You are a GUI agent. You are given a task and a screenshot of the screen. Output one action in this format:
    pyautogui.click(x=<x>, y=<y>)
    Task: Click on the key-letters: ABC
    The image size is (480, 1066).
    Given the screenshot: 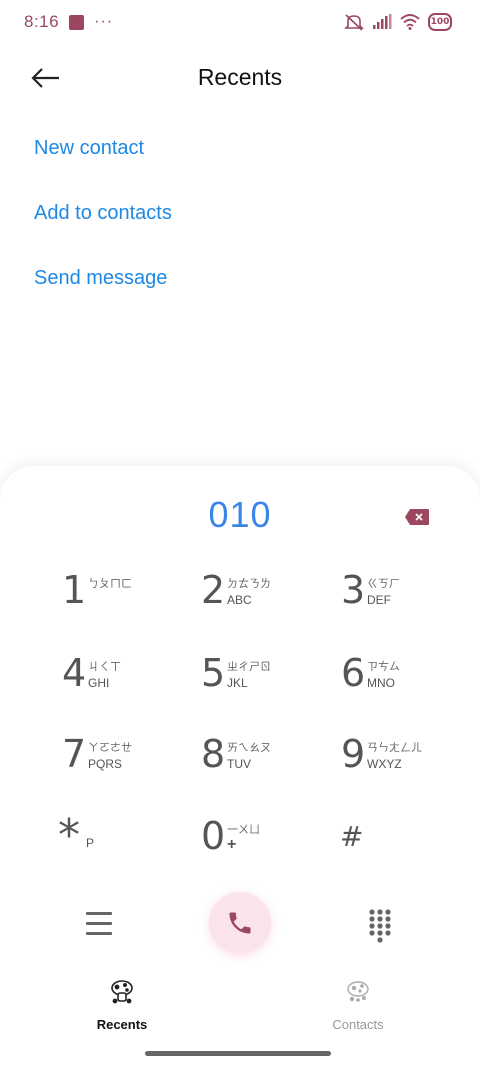 What is the action you would take?
    pyautogui.click(x=239, y=600)
    